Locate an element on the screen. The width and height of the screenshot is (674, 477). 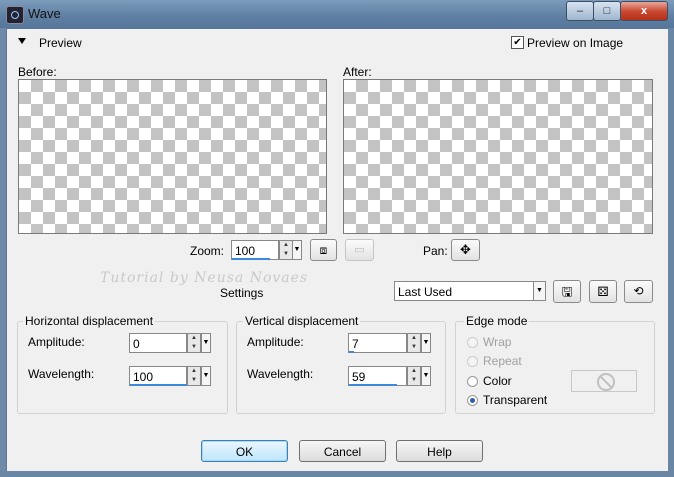
vertical-wavelength-spinner: ▲ ▼ is located at coordinates (414, 376).